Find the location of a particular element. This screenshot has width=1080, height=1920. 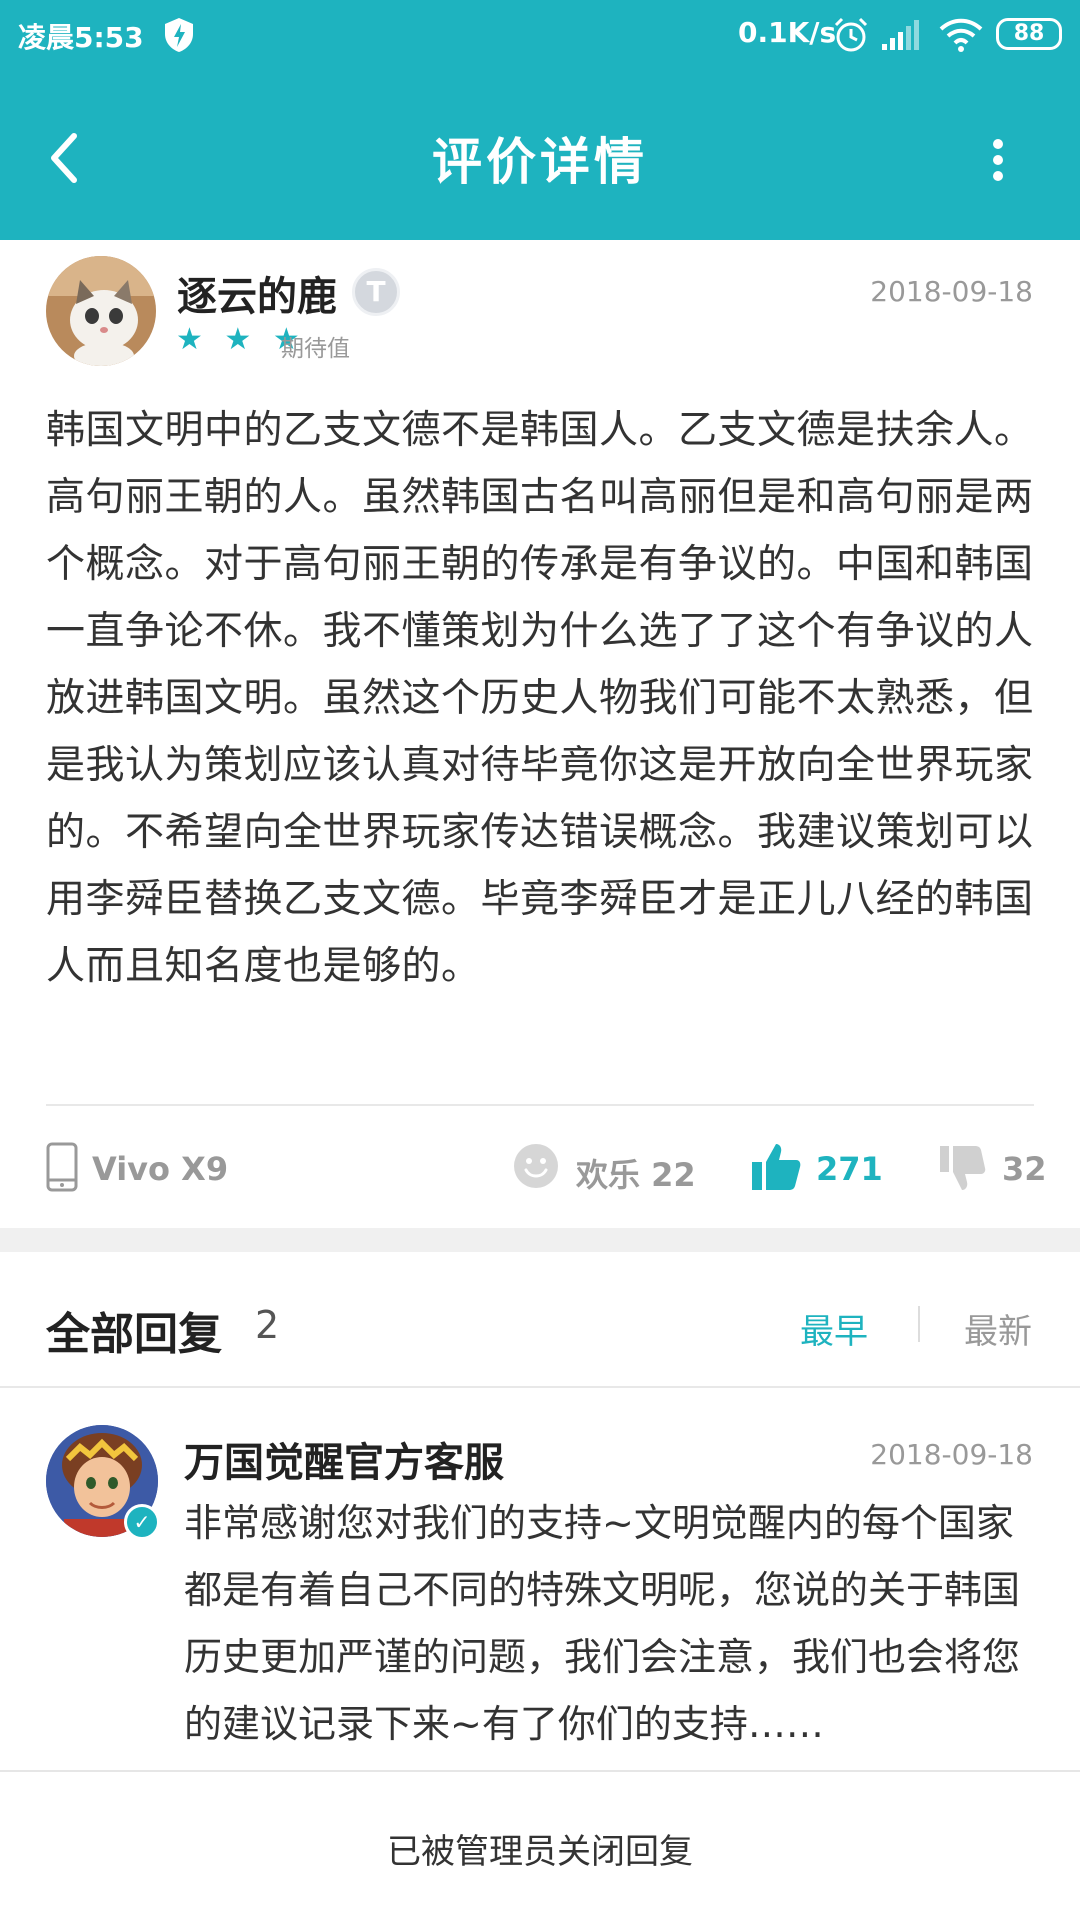

shield-icon is located at coordinates (179, 35).